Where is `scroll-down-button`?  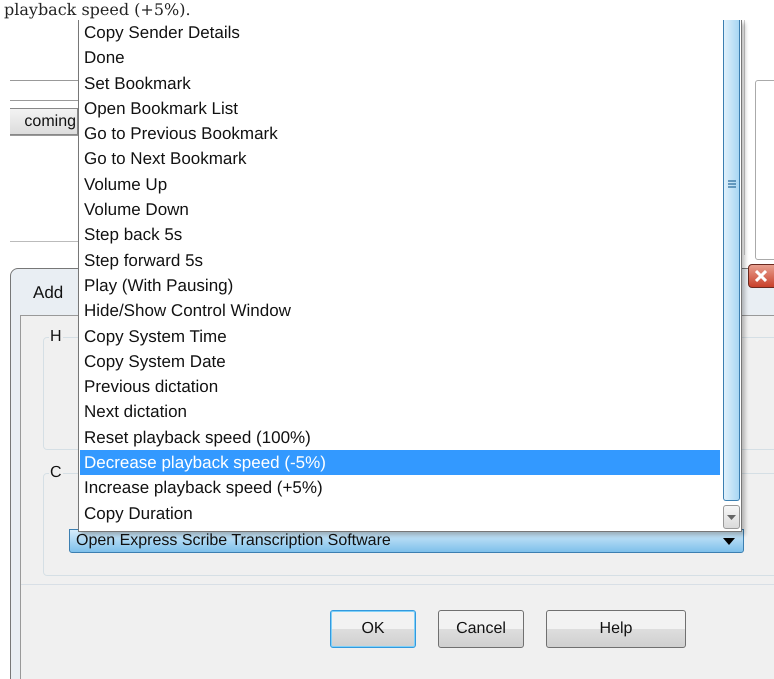
scroll-down-button is located at coordinates (731, 517).